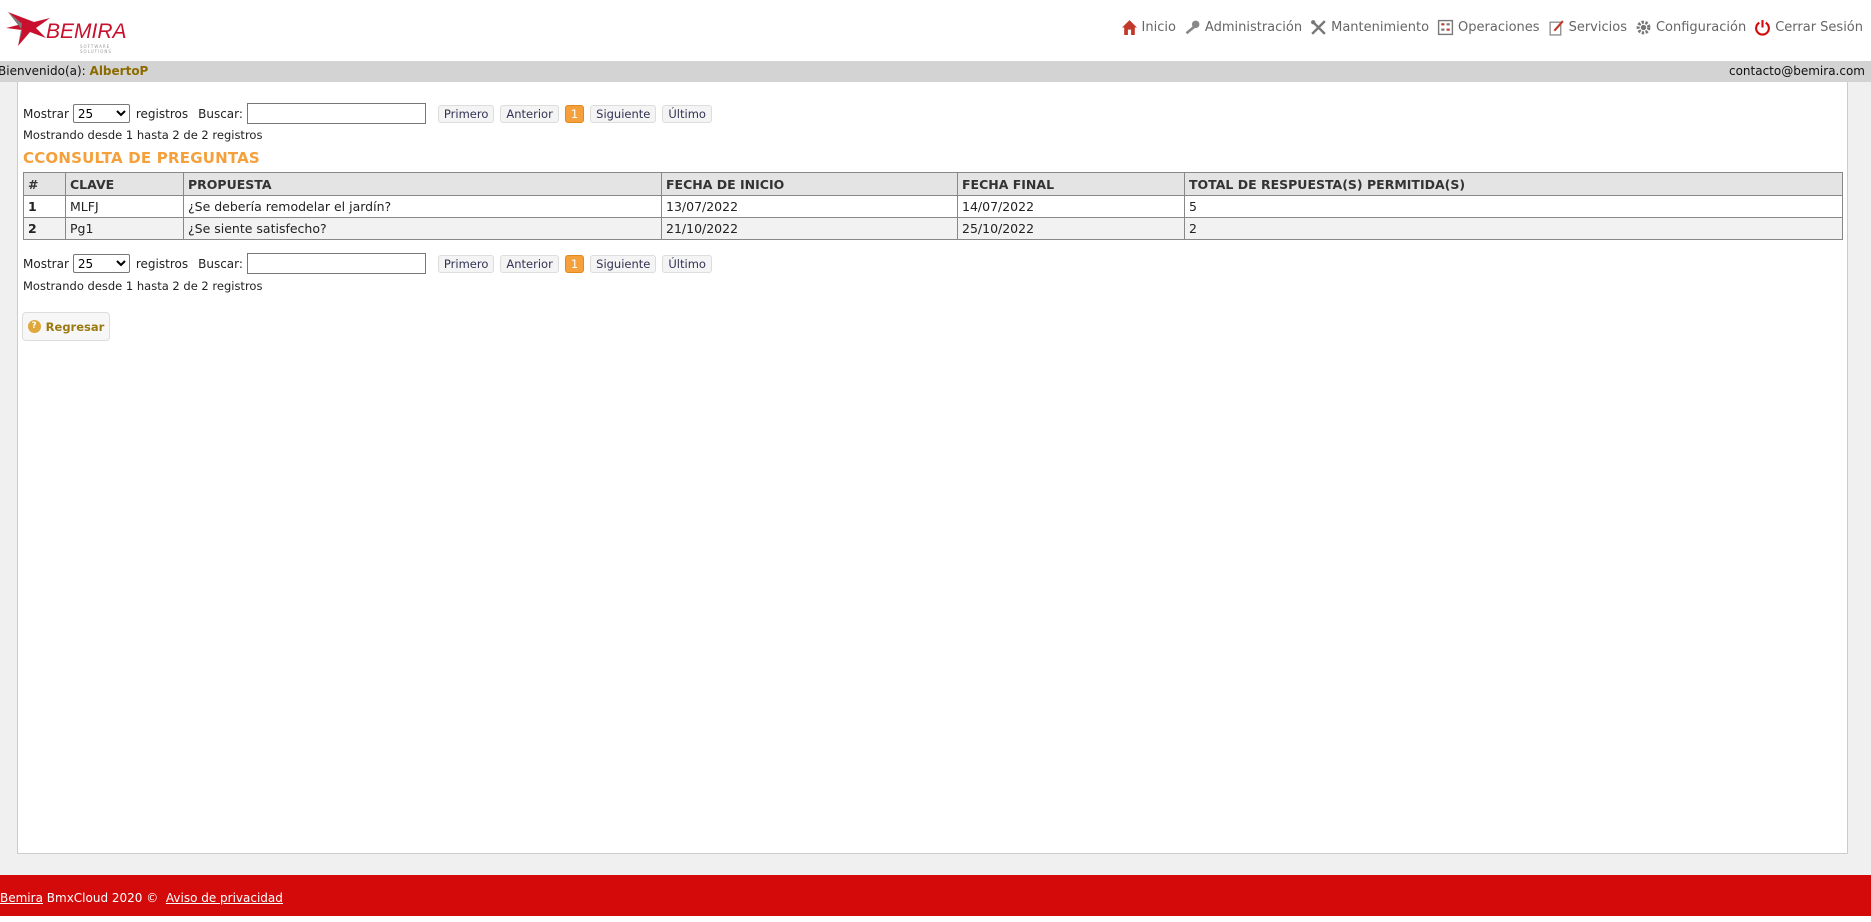  I want to click on logo-star-icon, so click(28, 29).